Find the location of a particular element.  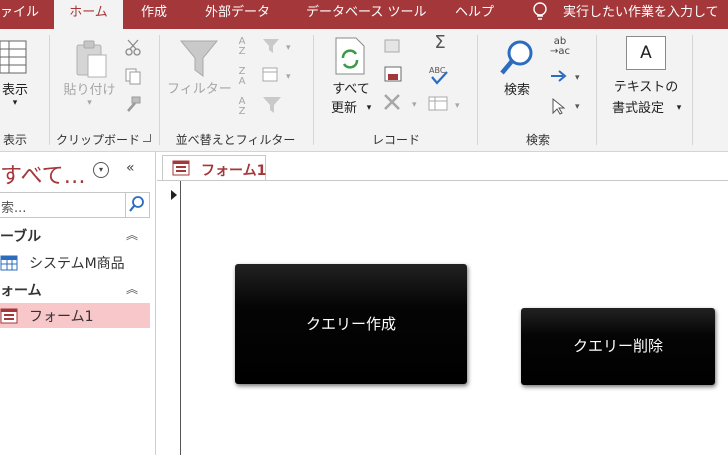

paste-icon is located at coordinates (91, 59).